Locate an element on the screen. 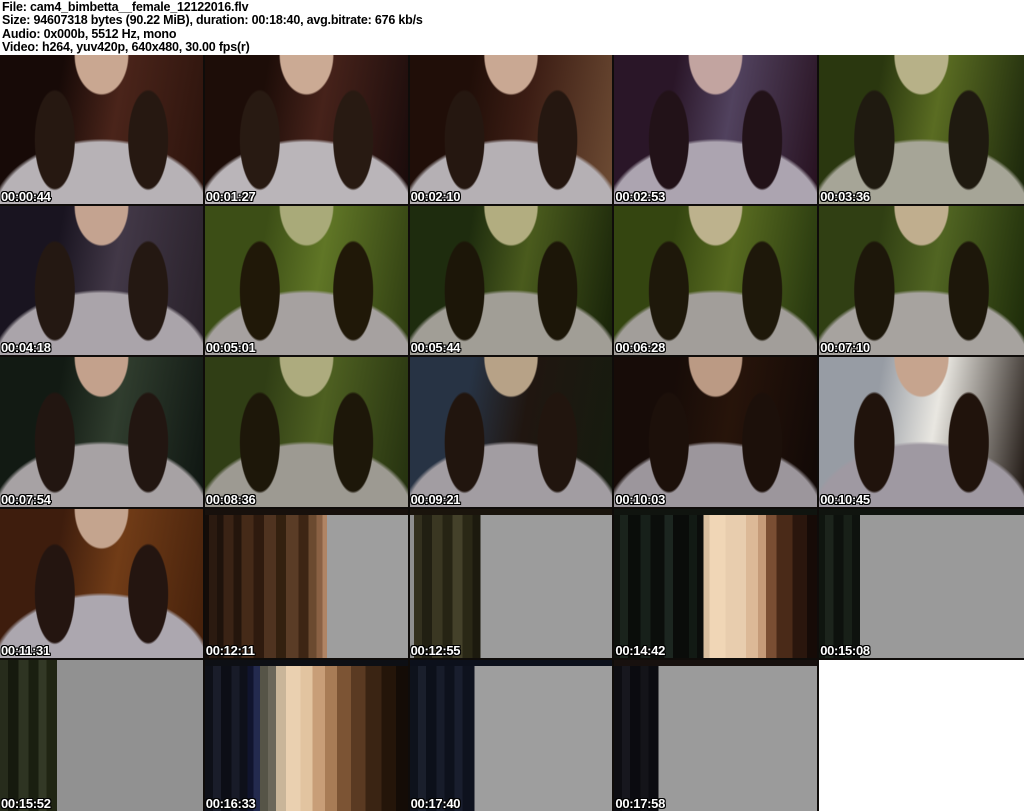  video-thumbnail: 00:11:31 is located at coordinates (102, 584).